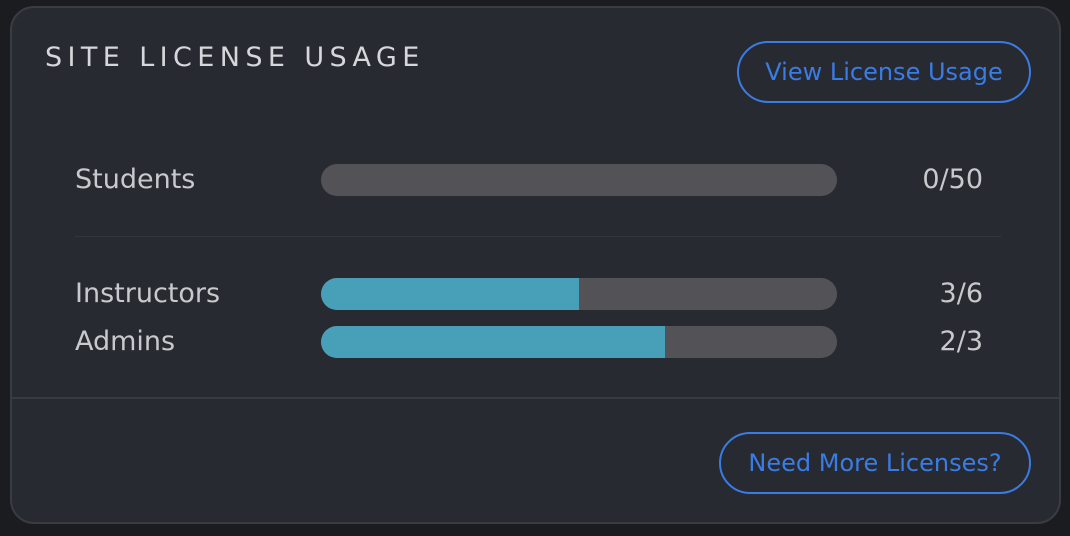 The width and height of the screenshot is (1070, 536). What do you see at coordinates (952, 179) in the screenshot?
I see `students-count: 0/50` at bounding box center [952, 179].